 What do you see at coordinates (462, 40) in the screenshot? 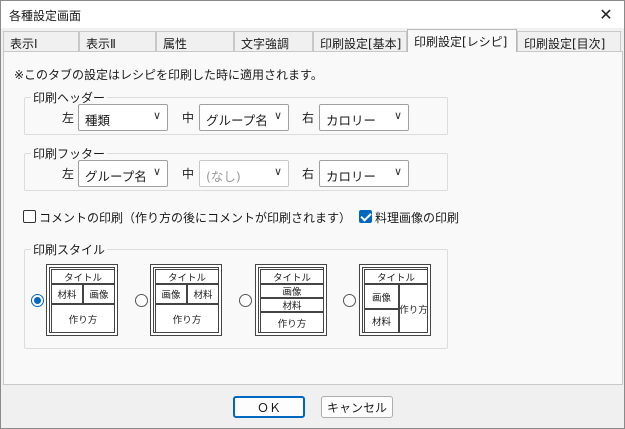
I see `tab-print-recipe: 印刷設定[レシピ]` at bounding box center [462, 40].